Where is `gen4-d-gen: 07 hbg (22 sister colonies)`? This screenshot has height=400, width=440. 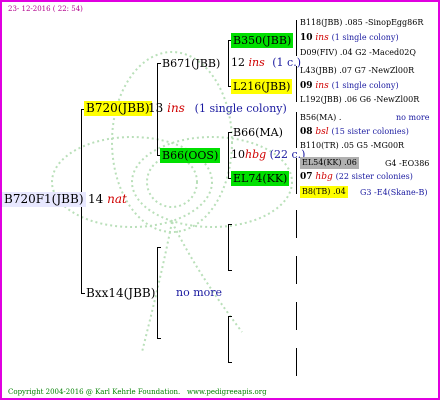 gen4-d-gen: 07 hbg (22 sister colonies) is located at coordinates (356, 177).